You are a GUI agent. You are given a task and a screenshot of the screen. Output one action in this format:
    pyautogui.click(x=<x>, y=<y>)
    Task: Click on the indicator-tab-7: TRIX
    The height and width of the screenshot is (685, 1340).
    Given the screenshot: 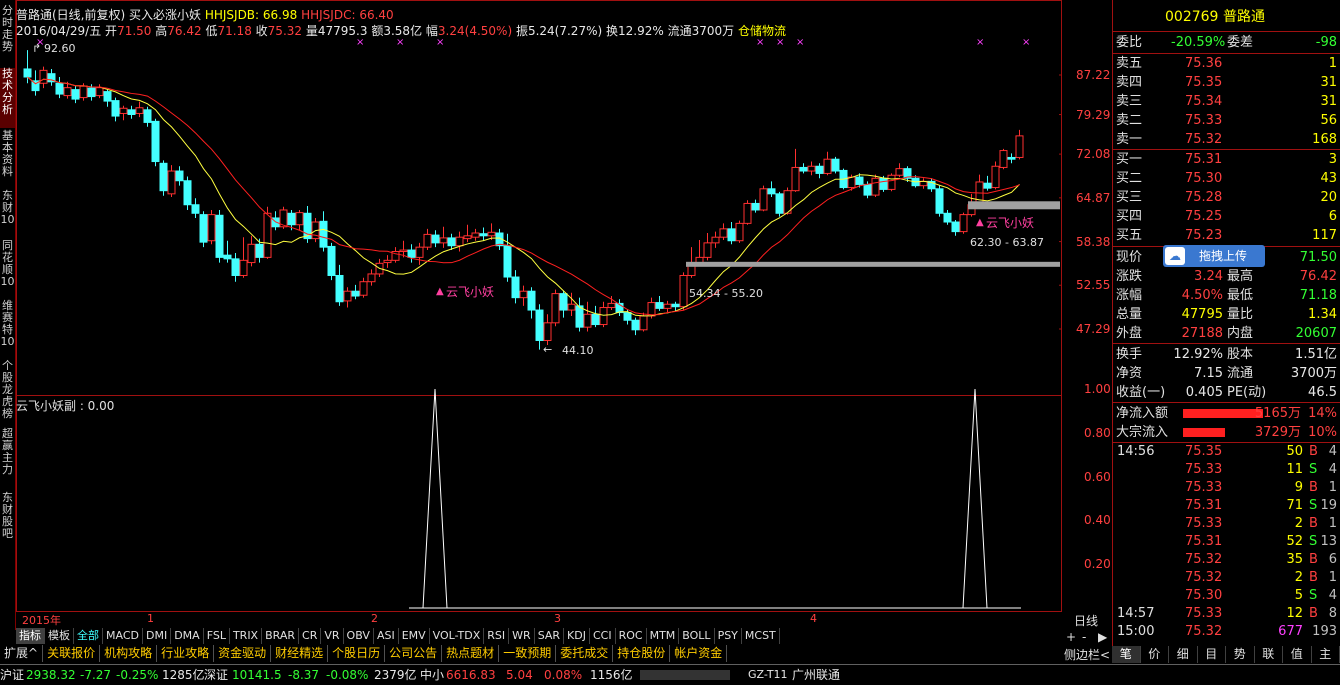 What is the action you would take?
    pyautogui.click(x=246, y=636)
    